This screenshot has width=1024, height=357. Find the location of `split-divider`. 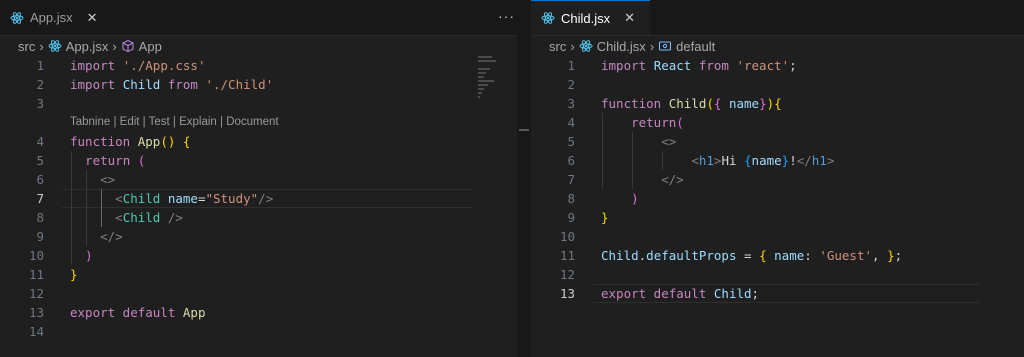

split-divider is located at coordinates (524, 178).